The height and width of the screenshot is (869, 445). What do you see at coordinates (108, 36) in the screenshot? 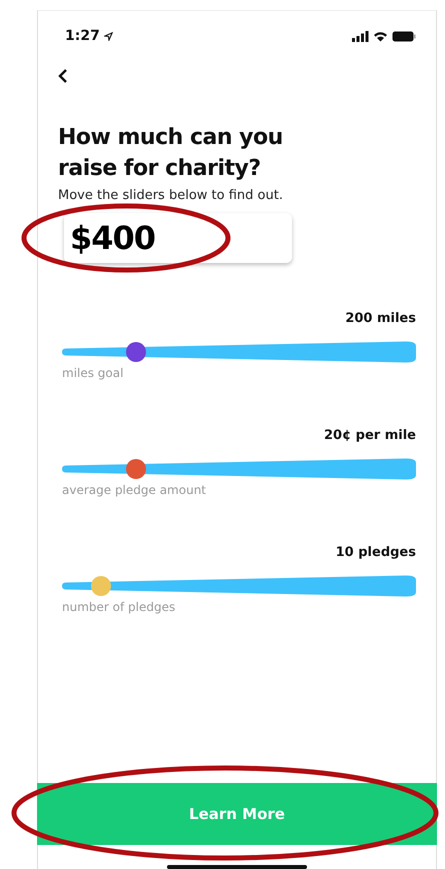
I see `location-arrow-icon` at bounding box center [108, 36].